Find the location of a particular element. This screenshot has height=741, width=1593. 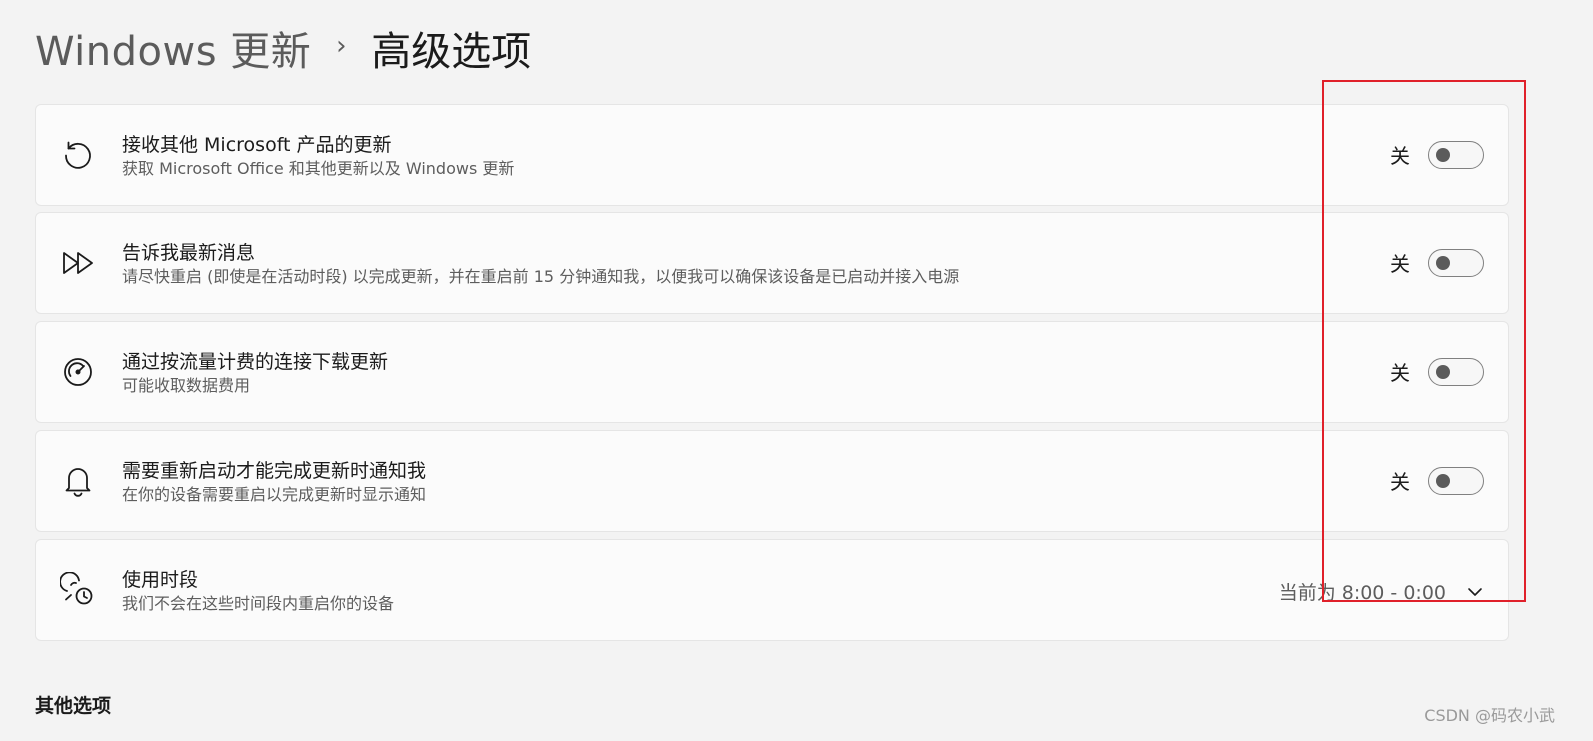

setting-card-active-hours: 使用时段 我们不会在这些时间段内重启你的设备 当前为 8:00 - 0:00 is located at coordinates (772, 590).